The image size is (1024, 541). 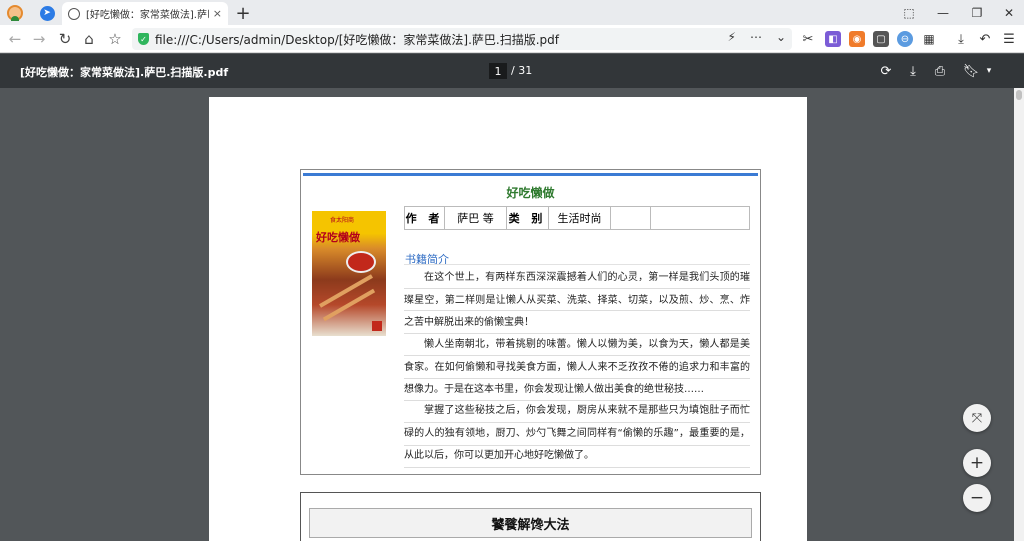 What do you see at coordinates (940, 71) in the screenshot?
I see `print-icon: ⎙` at bounding box center [940, 71].